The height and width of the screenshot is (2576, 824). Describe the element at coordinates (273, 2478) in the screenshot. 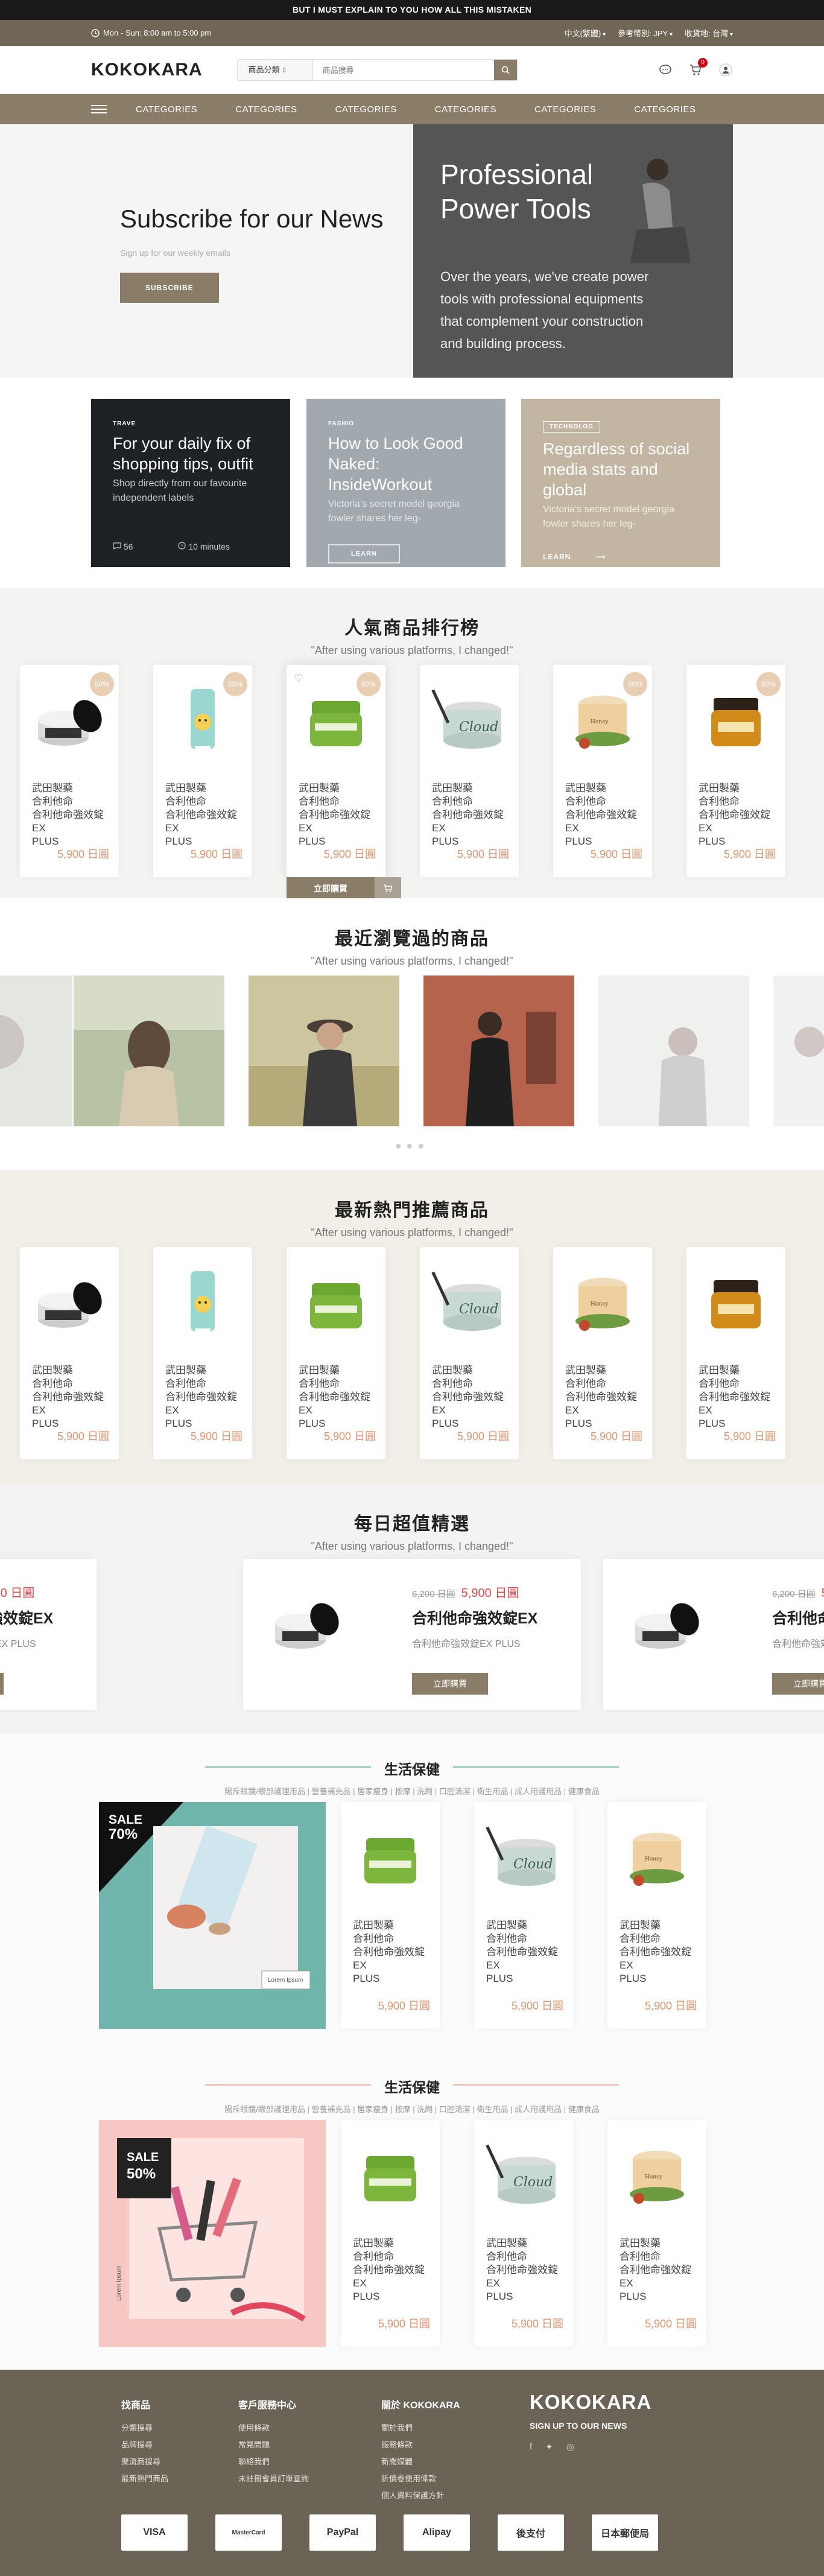

I see `footer-link: 未註冊會員訂單查詢` at that location.